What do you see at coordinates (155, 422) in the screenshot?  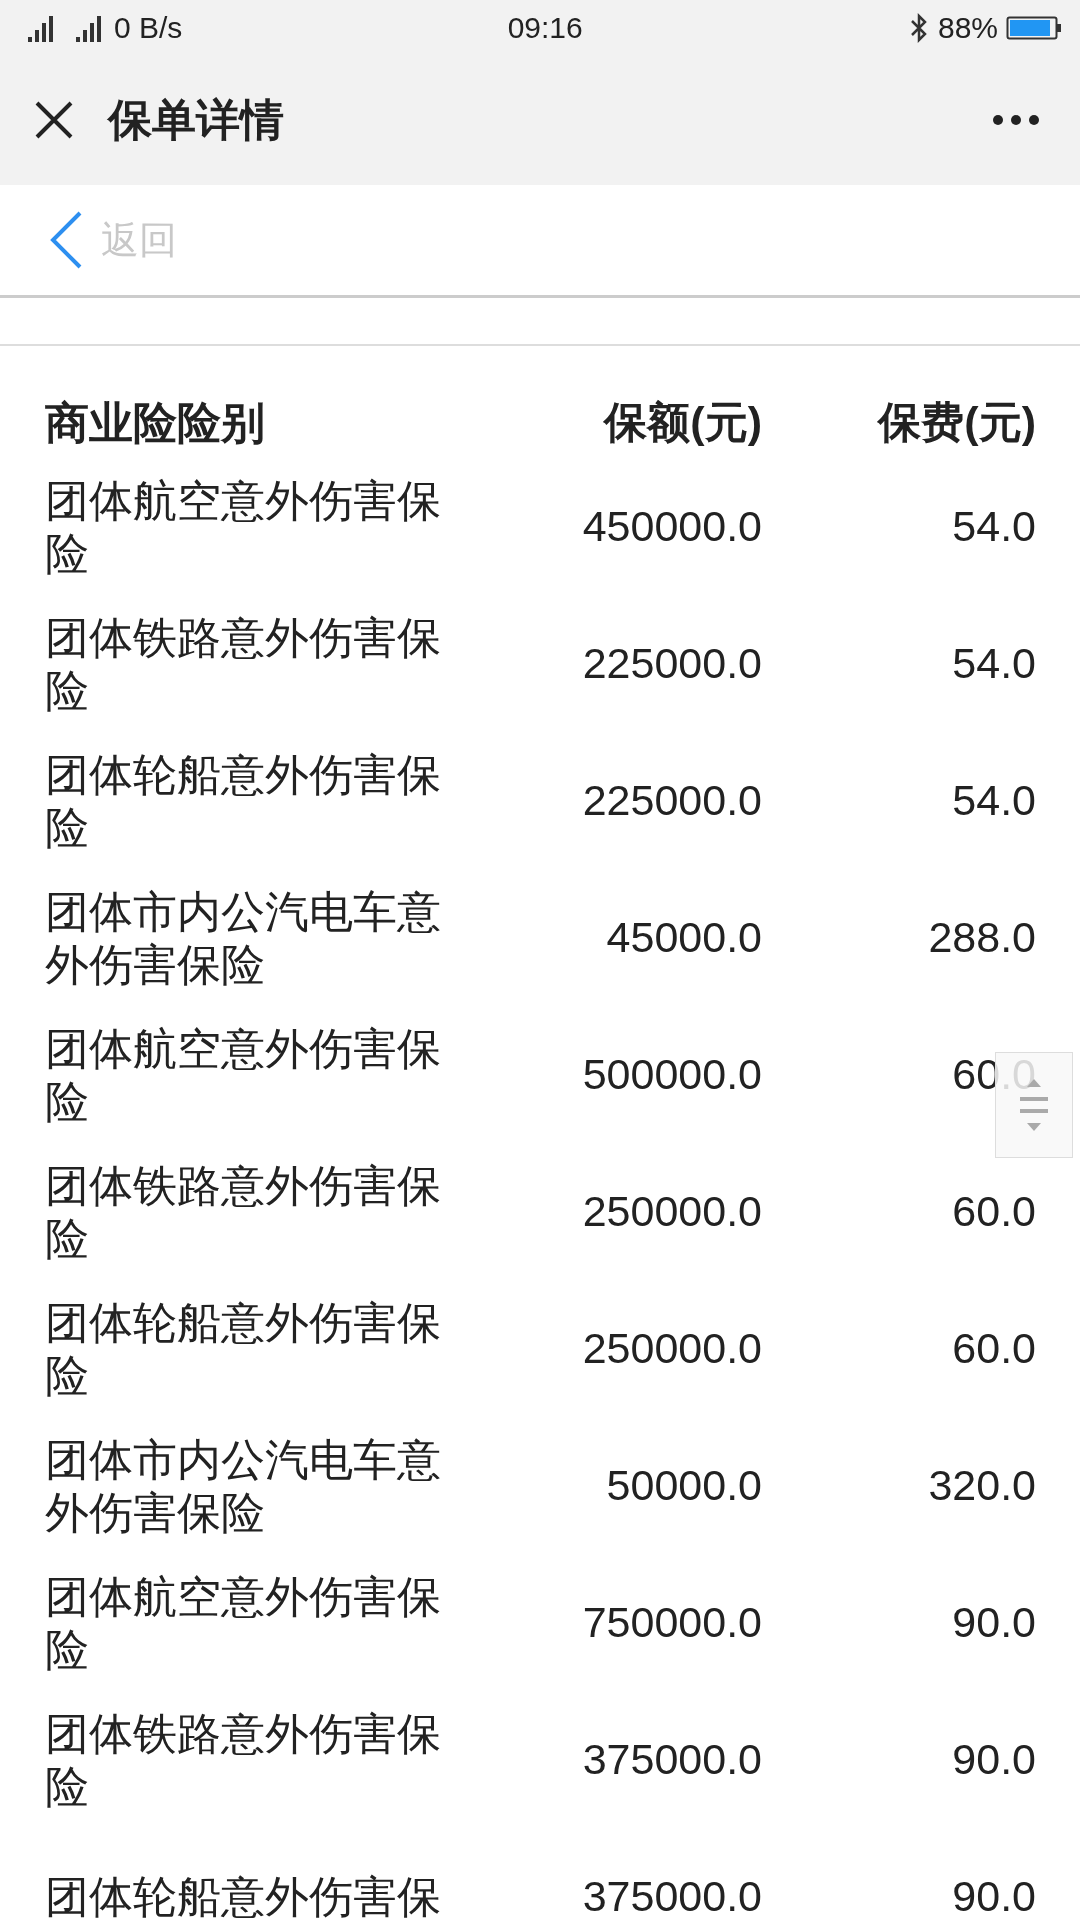 I see `column-header: 商业险险别` at bounding box center [155, 422].